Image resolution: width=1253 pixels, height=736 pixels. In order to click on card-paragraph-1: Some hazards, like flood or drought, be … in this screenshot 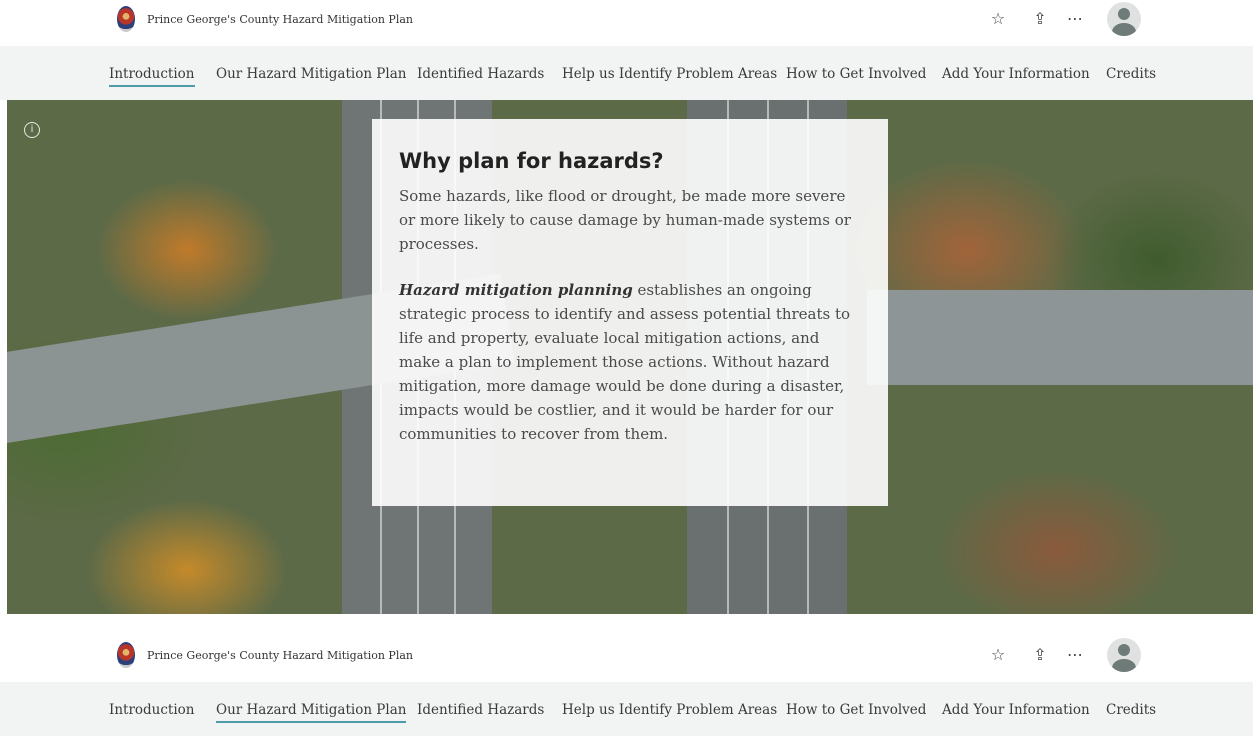, I will do `click(625, 220)`.